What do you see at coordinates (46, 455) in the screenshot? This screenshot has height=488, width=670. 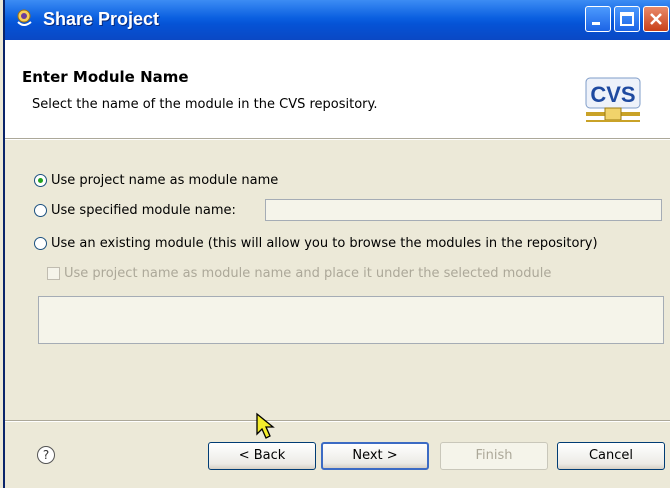 I see `help-button: ?` at bounding box center [46, 455].